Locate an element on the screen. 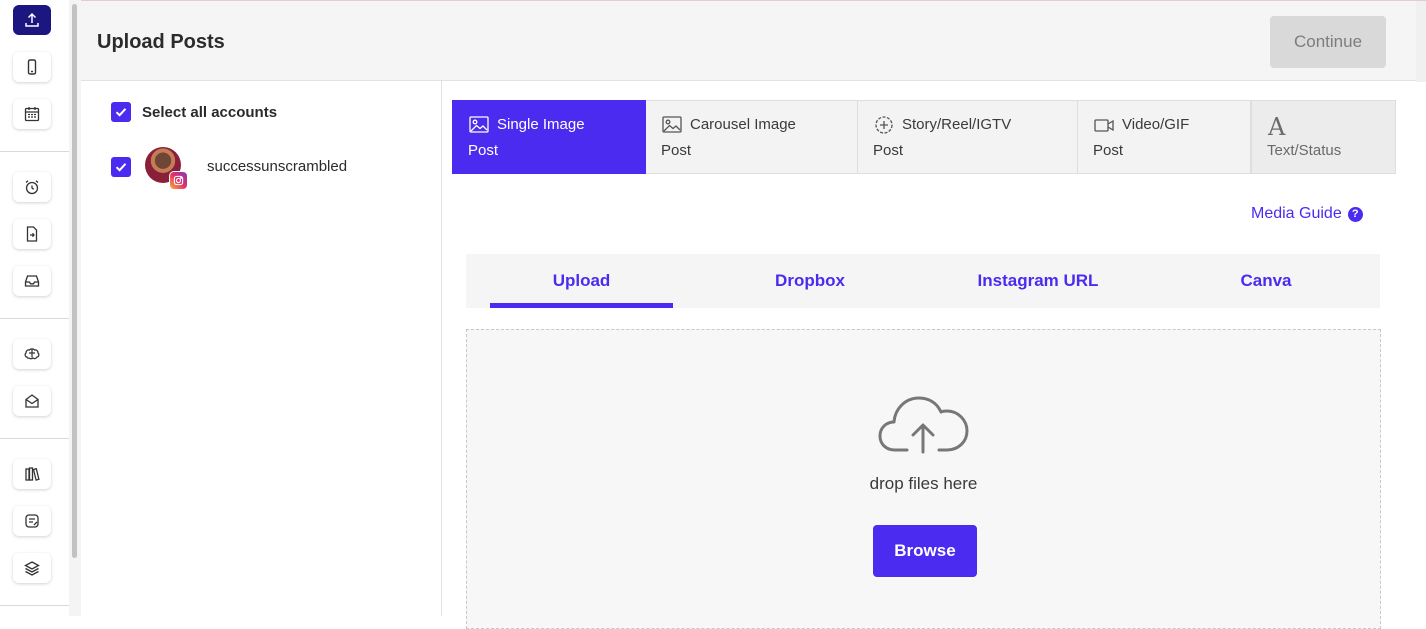  layers-icon is located at coordinates (32, 568).